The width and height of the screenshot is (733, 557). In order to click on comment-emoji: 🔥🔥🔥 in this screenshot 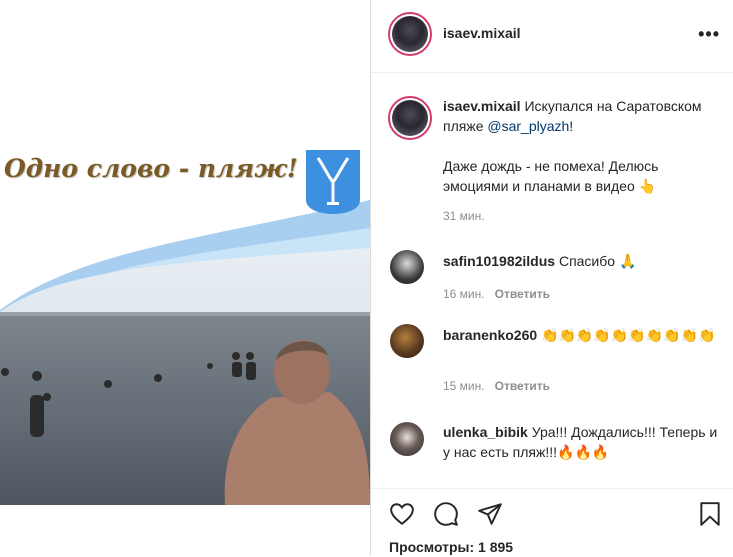, I will do `click(583, 453)`.